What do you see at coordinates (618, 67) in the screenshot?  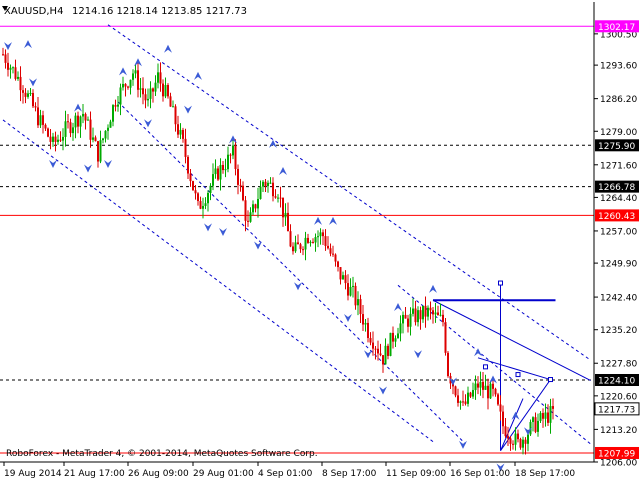 I see `y-tick-label: 1293.60` at bounding box center [618, 67].